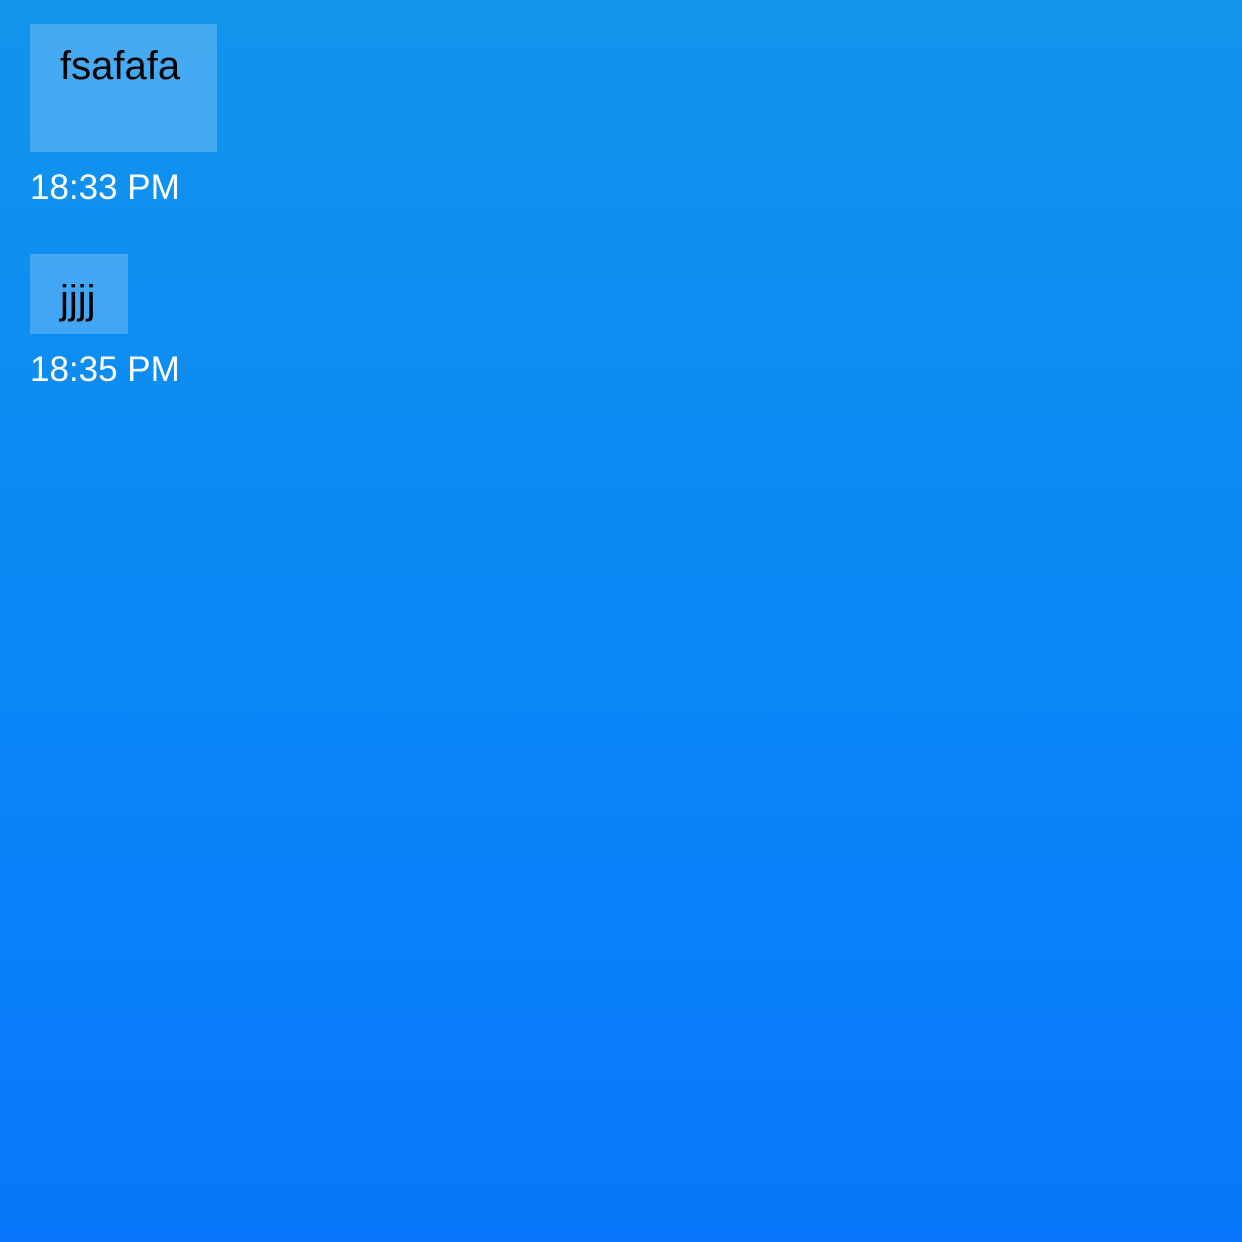 The image size is (1242, 1242). Describe the element at coordinates (105, 187) in the screenshot. I see `message-timestamp: 18:33 PM` at that location.